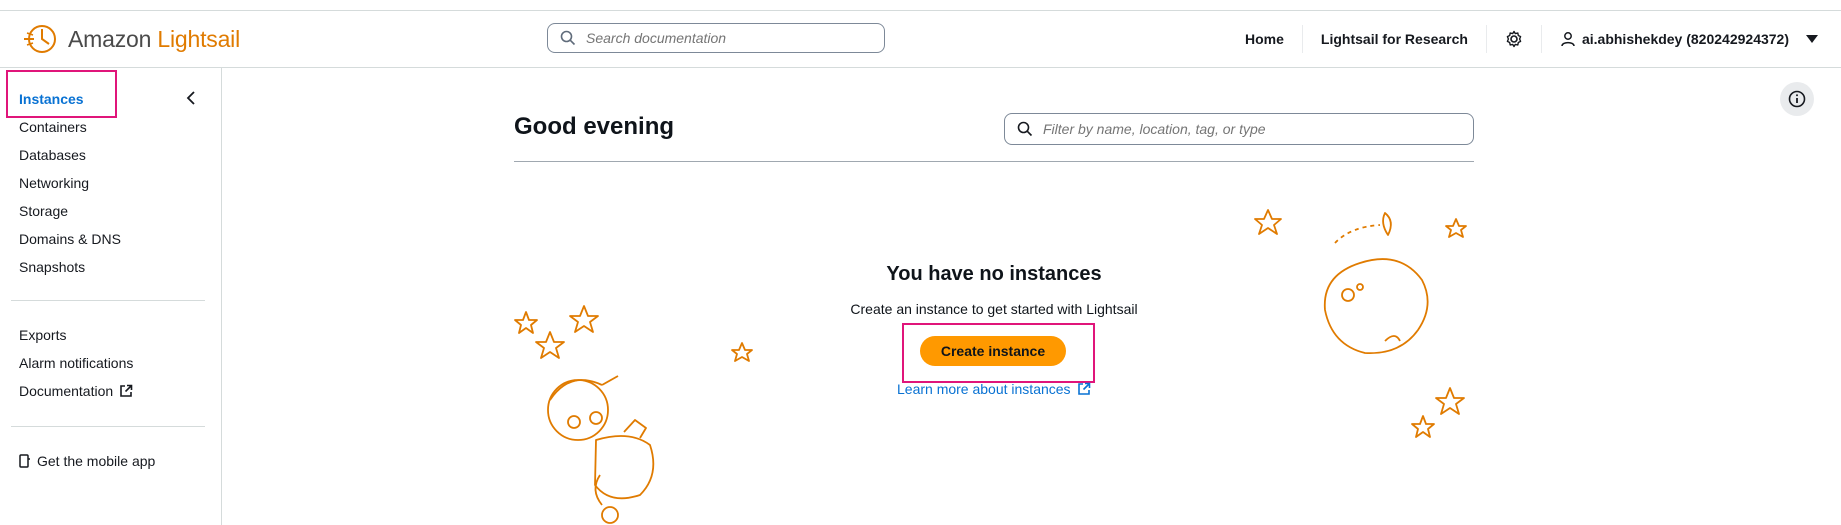 Image resolution: width=1841 pixels, height=525 pixels. What do you see at coordinates (191, 98) in the screenshot?
I see `chevron-left-icon` at bounding box center [191, 98].